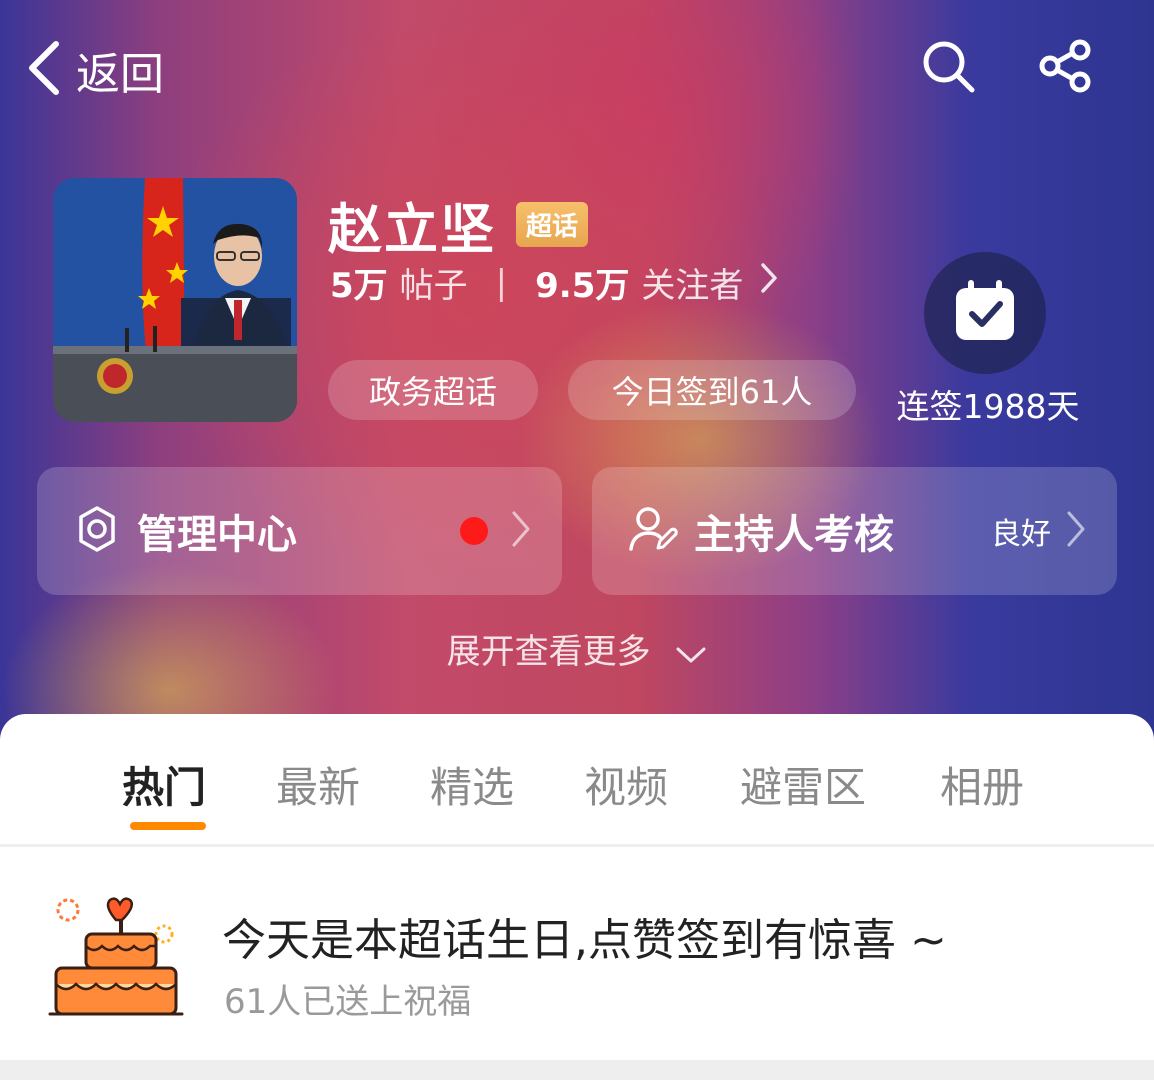  What do you see at coordinates (116, 957) in the screenshot?
I see `birthday-cake-icon` at bounding box center [116, 957].